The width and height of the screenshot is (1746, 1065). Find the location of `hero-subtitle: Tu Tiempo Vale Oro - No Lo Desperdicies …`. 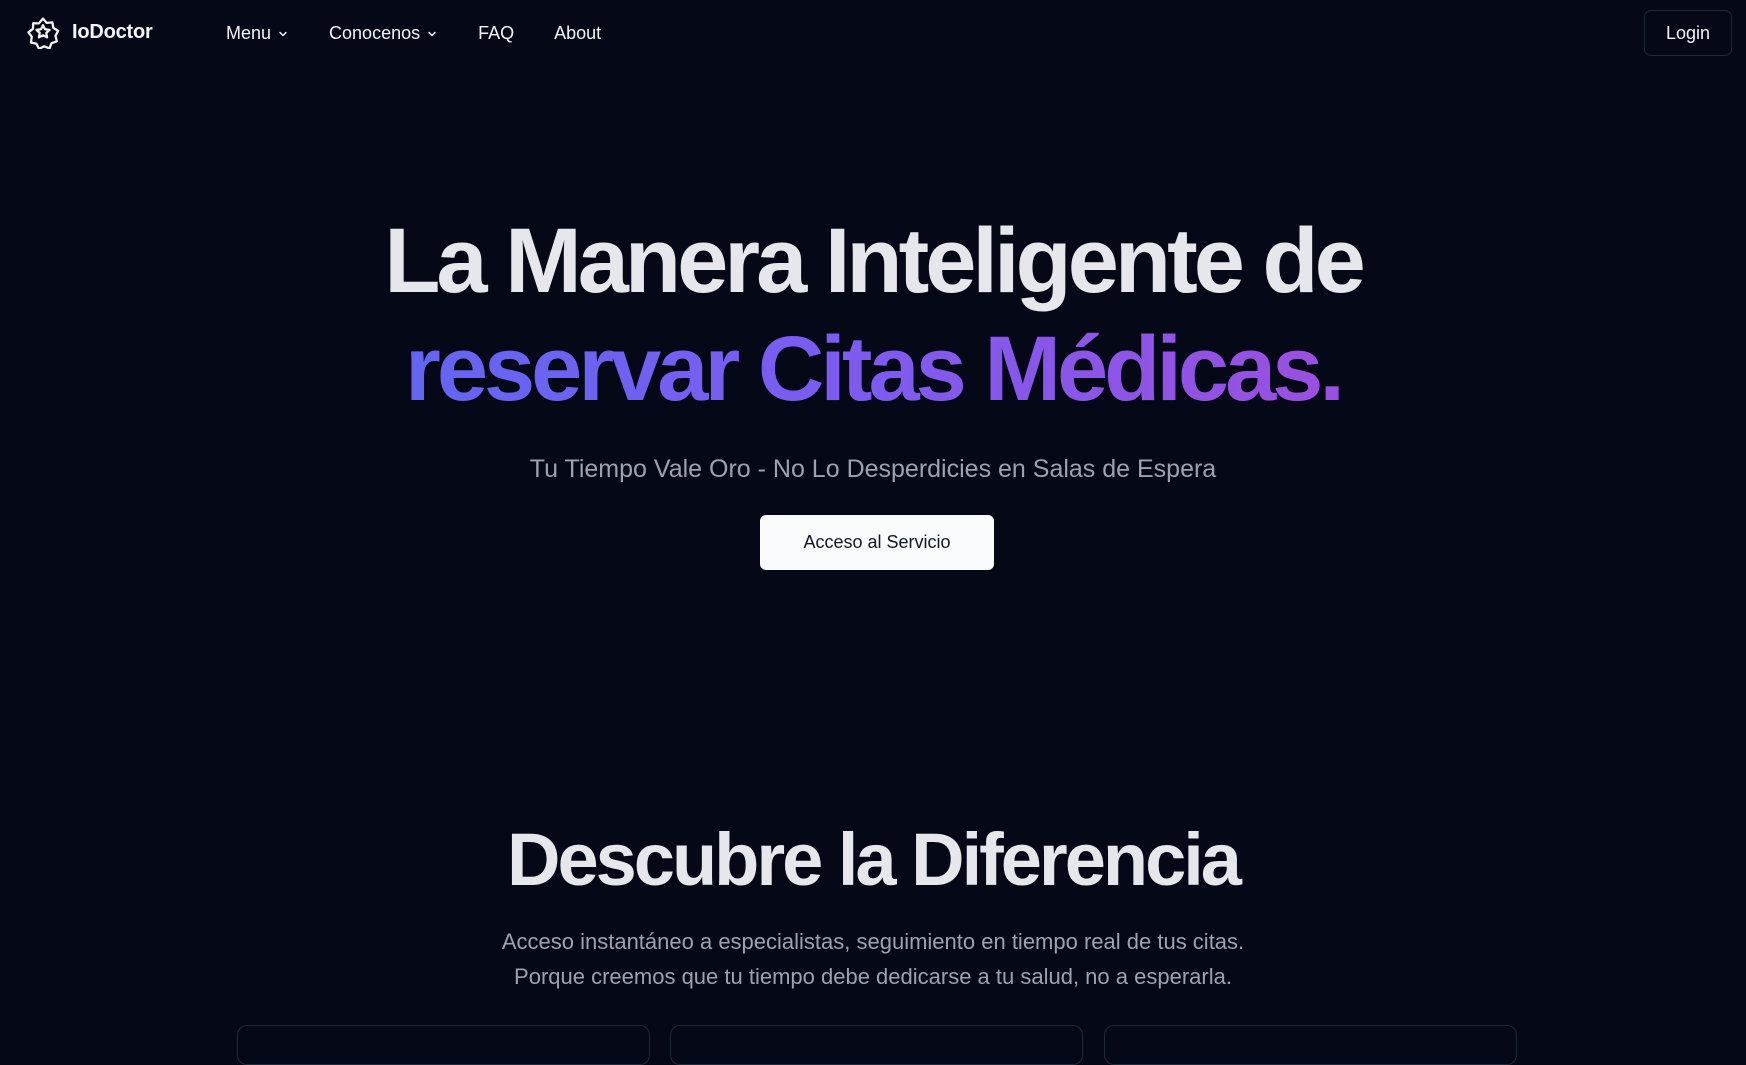

hero-subtitle: Tu Tiempo Vale Oro - No Lo Desperdicies … is located at coordinates (873, 469).